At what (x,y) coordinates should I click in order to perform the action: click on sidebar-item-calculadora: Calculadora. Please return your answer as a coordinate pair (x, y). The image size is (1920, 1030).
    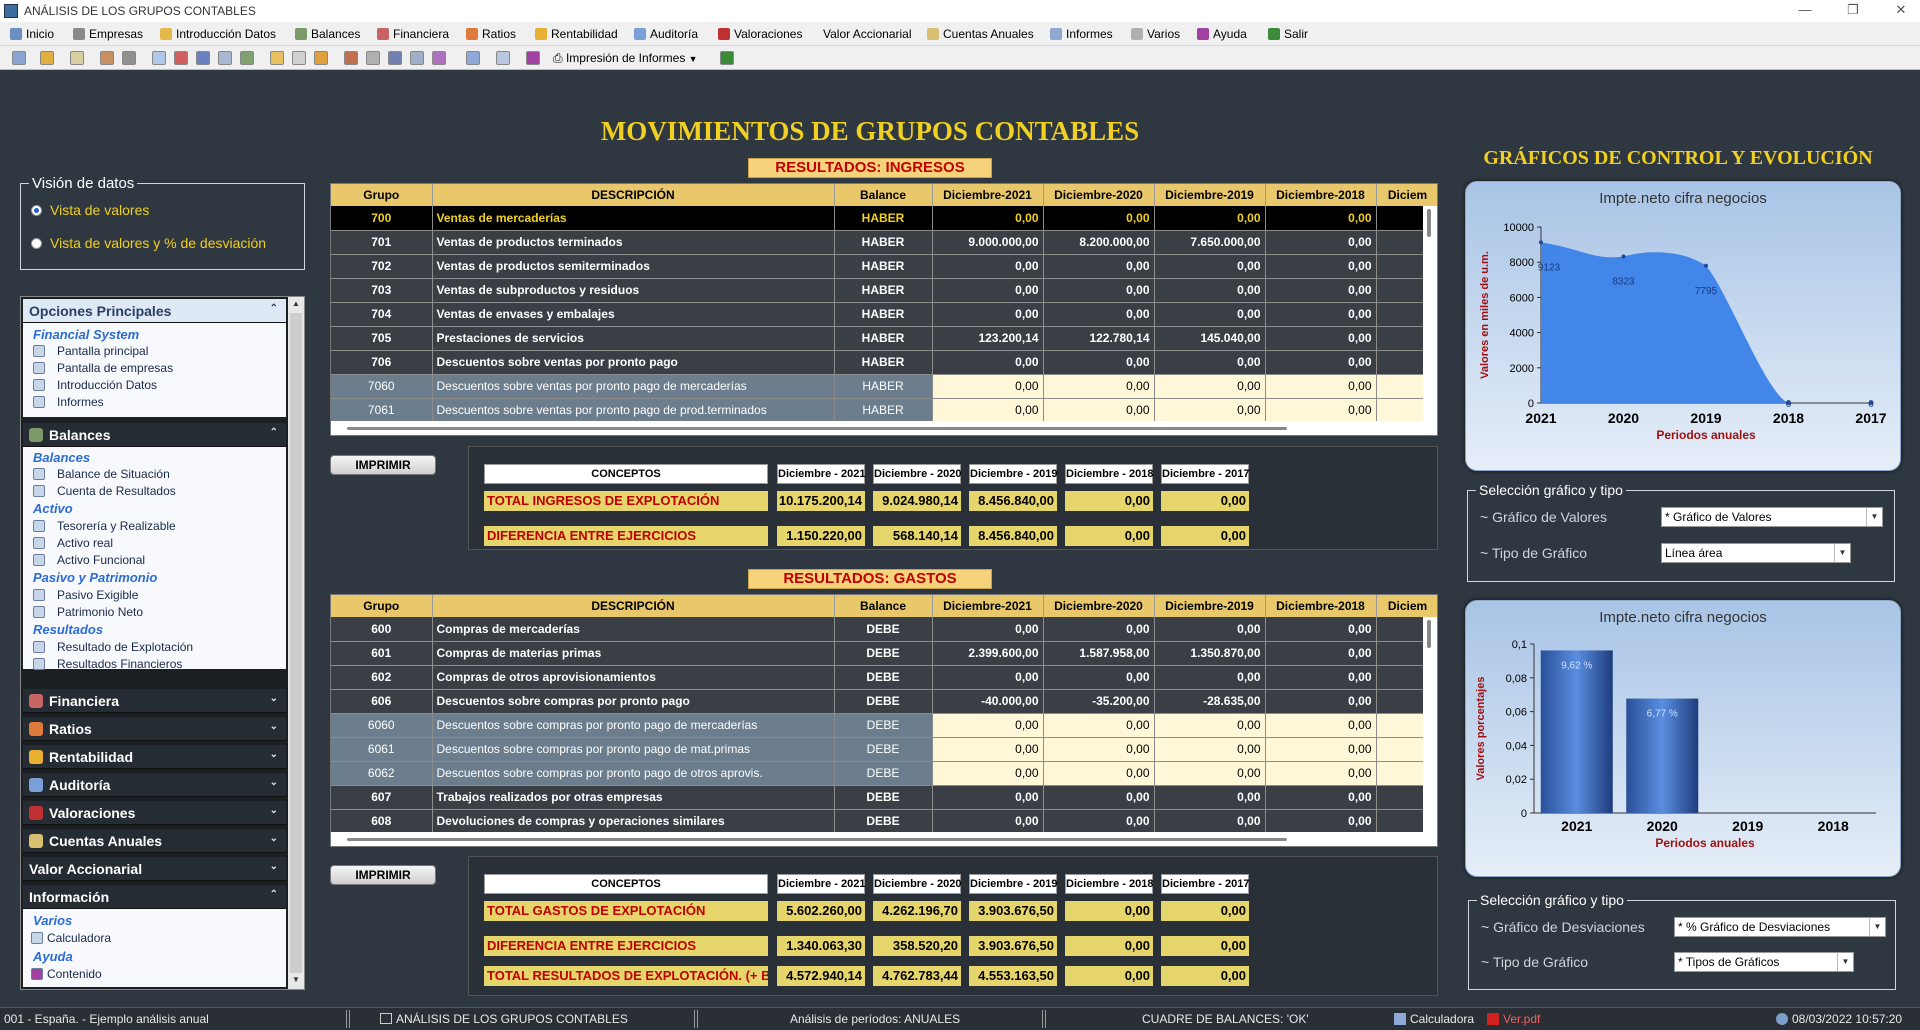
    Looking at the image, I should click on (71, 938).